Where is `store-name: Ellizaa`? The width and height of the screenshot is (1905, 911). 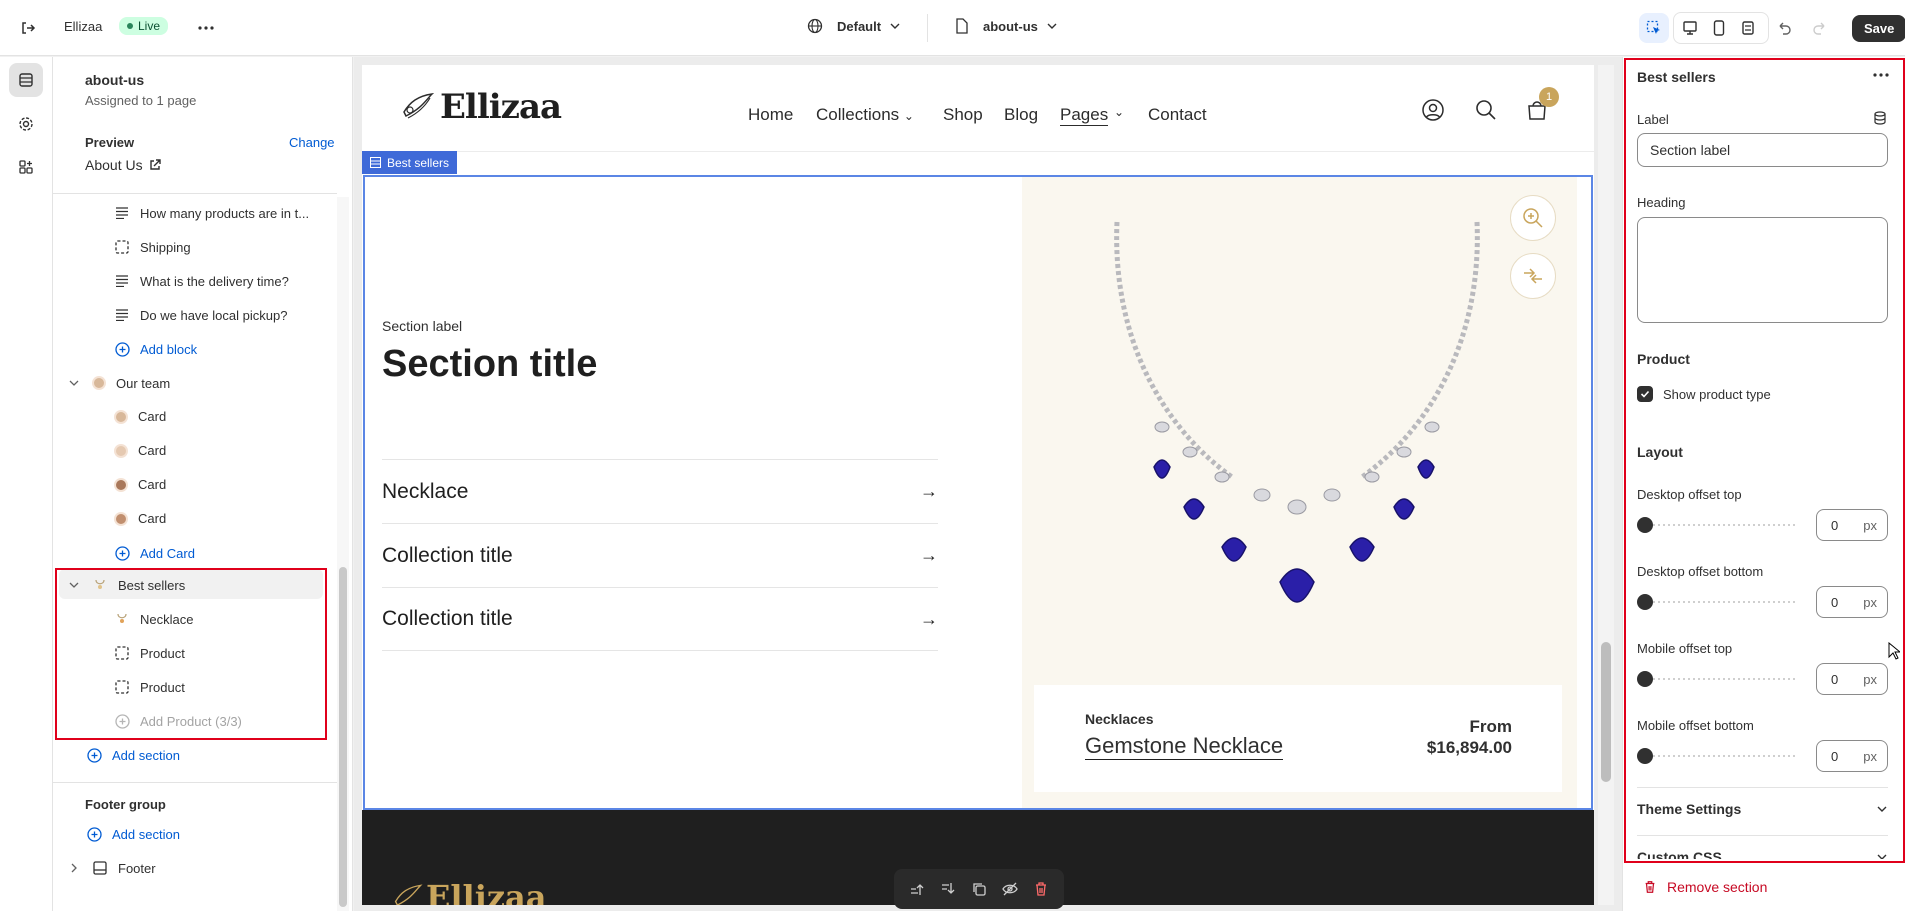 store-name: Ellizaa is located at coordinates (83, 26).